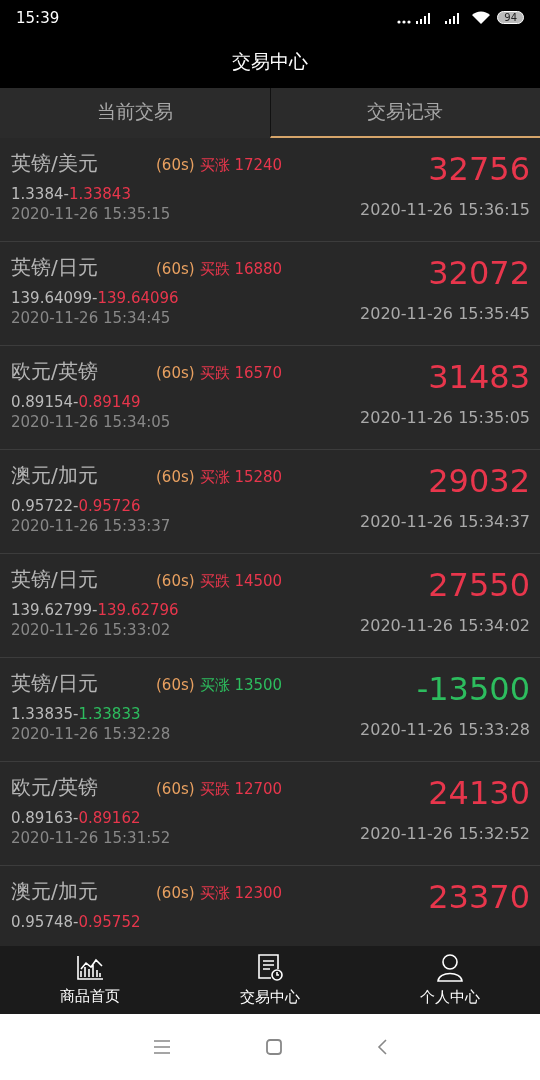  I want to click on trade-direction: 买跌 16570, so click(241, 373).